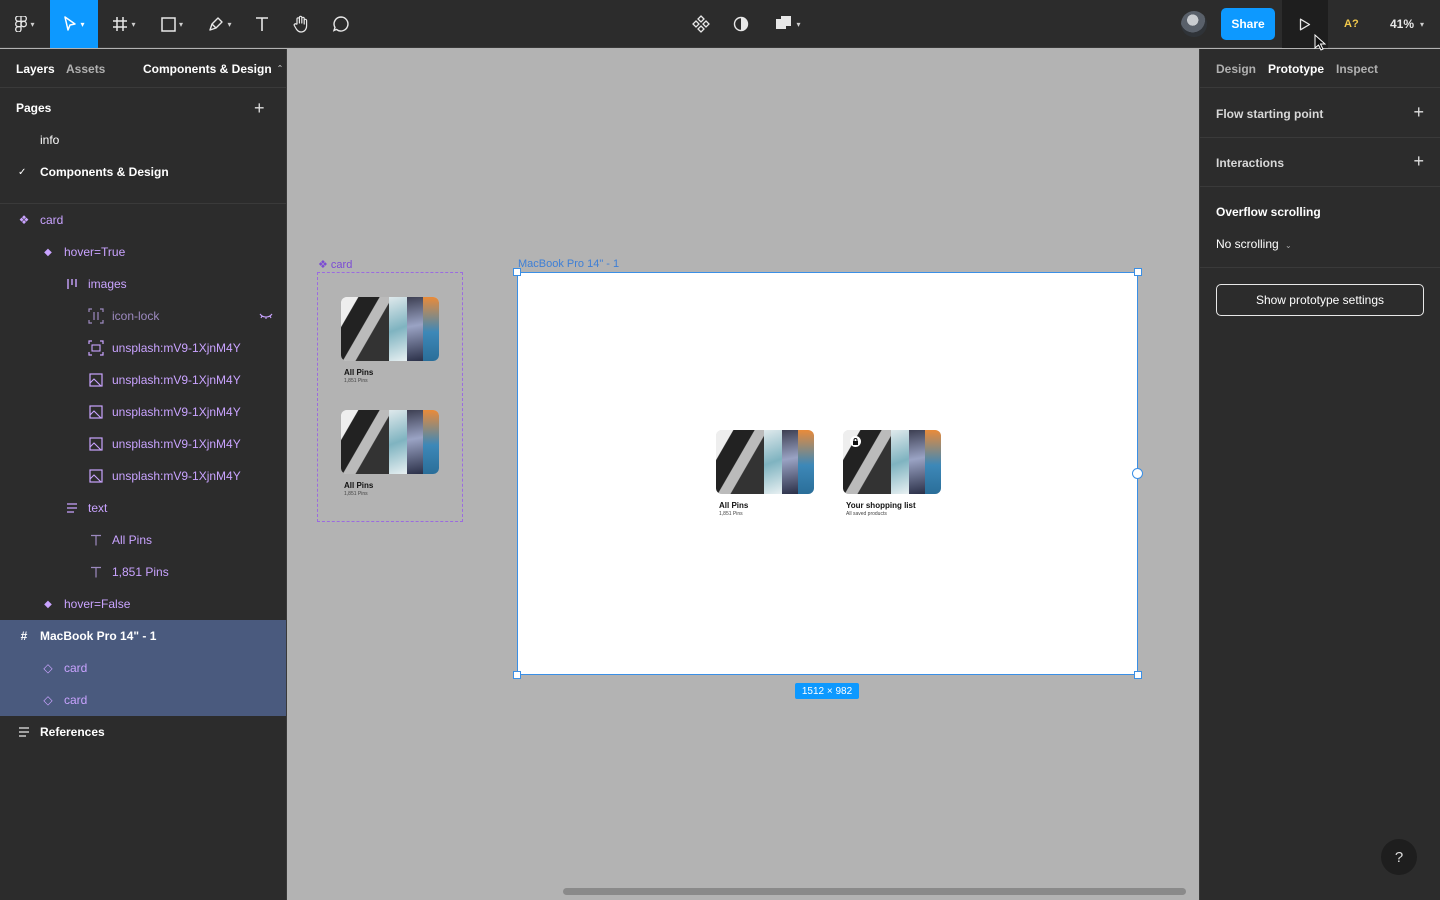 Image resolution: width=1440 pixels, height=900 pixels. Describe the element at coordinates (35, 68) in the screenshot. I see `tab-layers: Layers` at that location.